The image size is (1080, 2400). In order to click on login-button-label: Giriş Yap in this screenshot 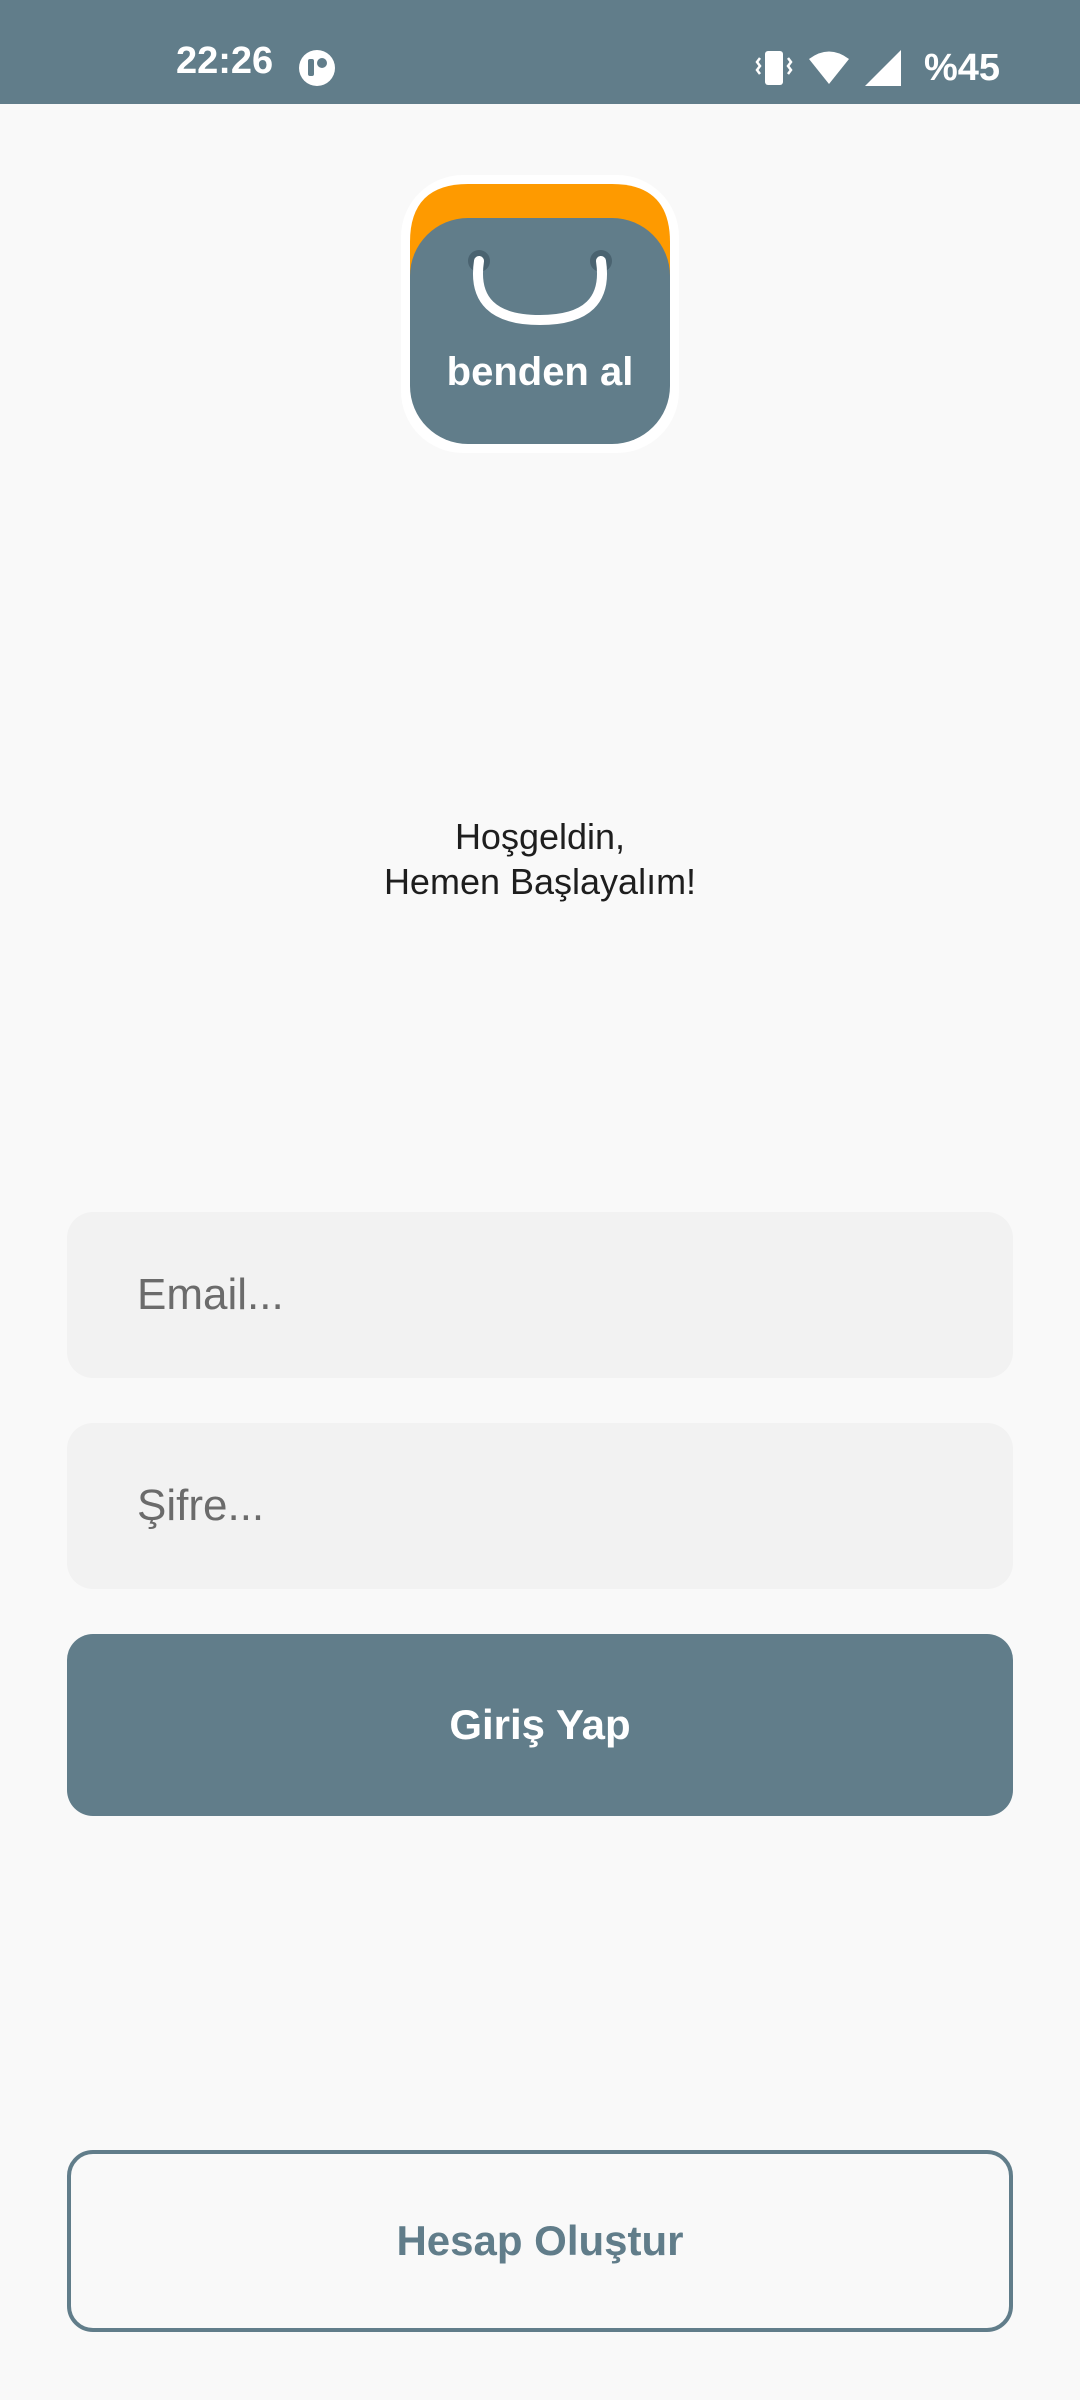, I will do `click(540, 1724)`.